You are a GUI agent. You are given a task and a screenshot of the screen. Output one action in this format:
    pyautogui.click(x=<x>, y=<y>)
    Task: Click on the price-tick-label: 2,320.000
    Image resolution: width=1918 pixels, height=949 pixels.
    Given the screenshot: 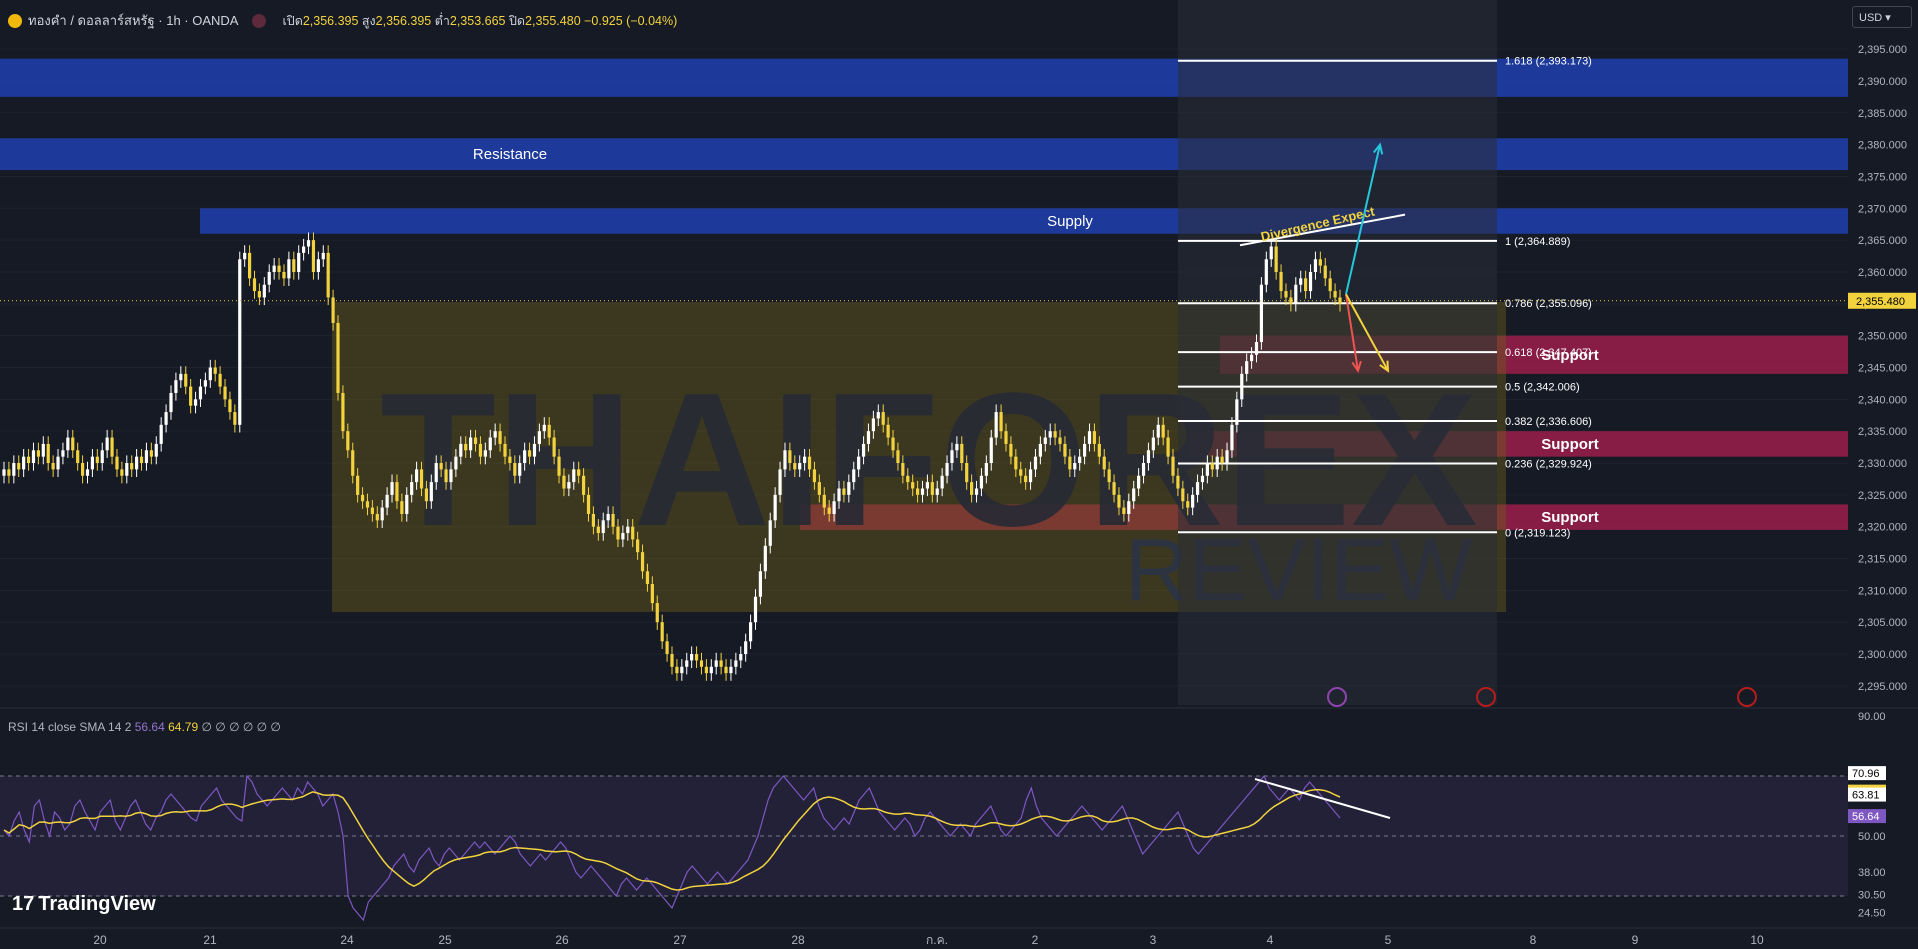 What is the action you would take?
    pyautogui.click(x=1882, y=528)
    